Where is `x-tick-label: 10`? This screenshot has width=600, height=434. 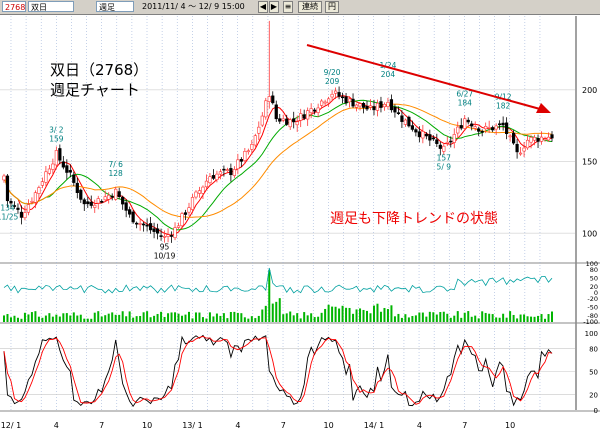
x-tick-label: 10 is located at coordinates (147, 425).